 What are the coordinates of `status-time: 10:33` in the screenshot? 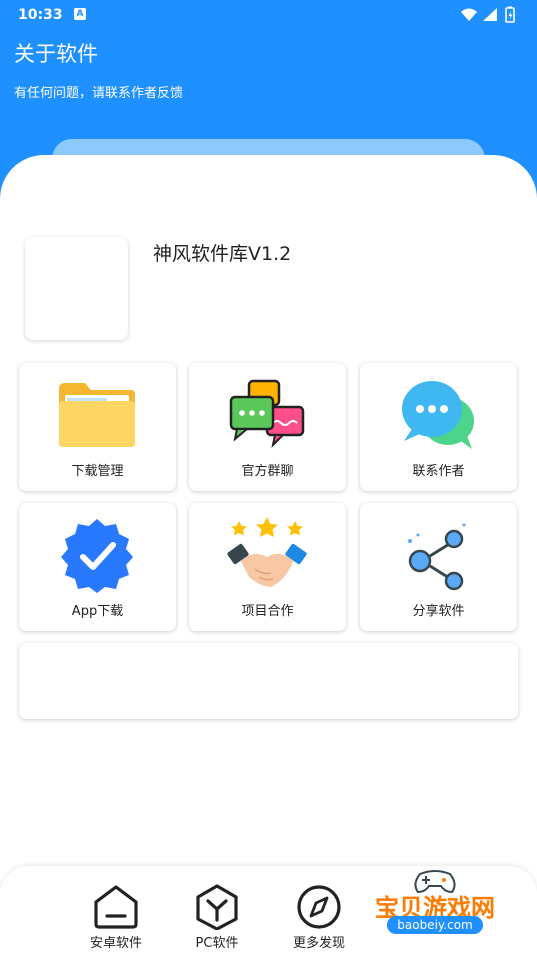 It's located at (40, 15).